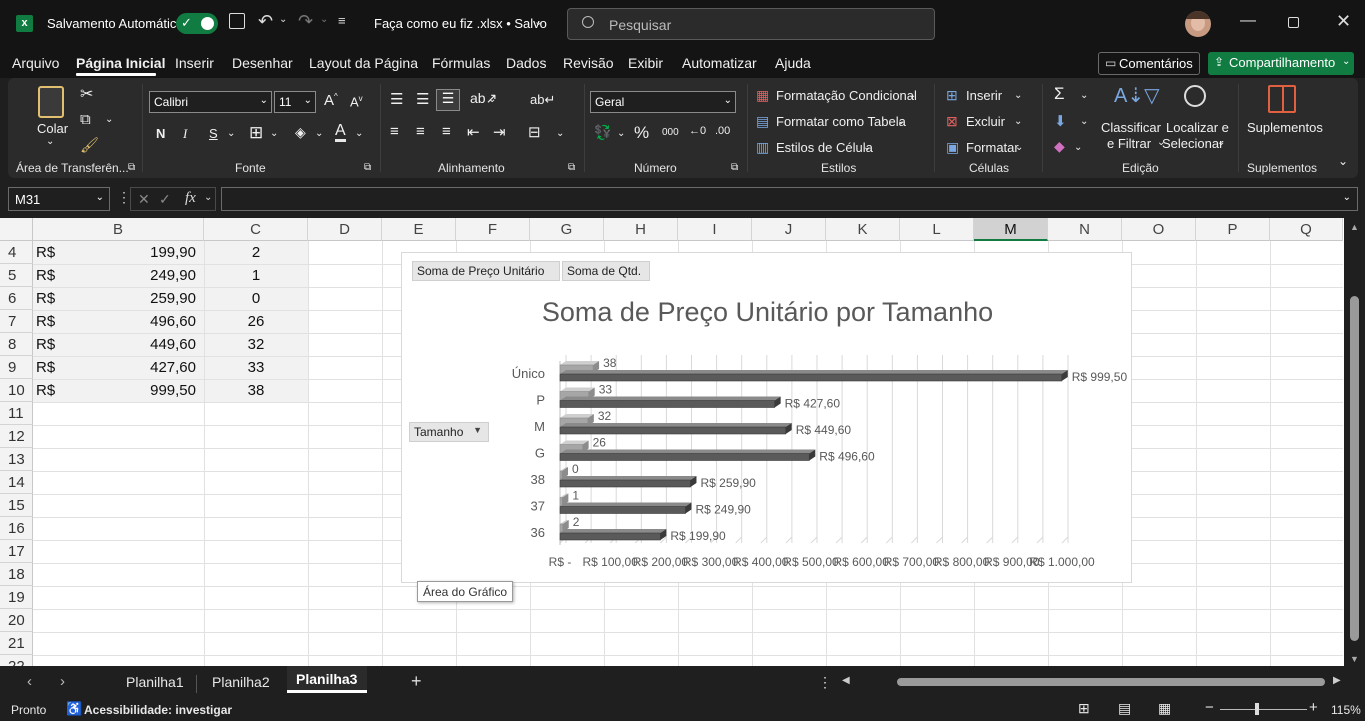  I want to click on normal-view-icon: ⊞, so click(1084, 708).